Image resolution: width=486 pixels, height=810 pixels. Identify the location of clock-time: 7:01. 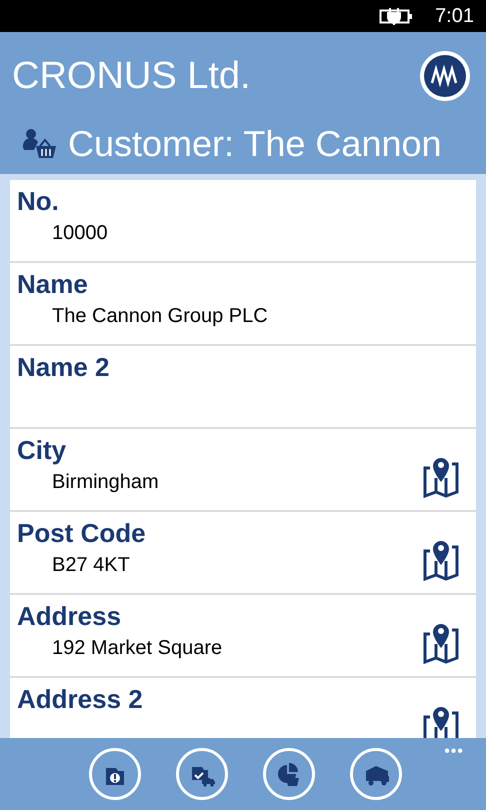
(454, 16).